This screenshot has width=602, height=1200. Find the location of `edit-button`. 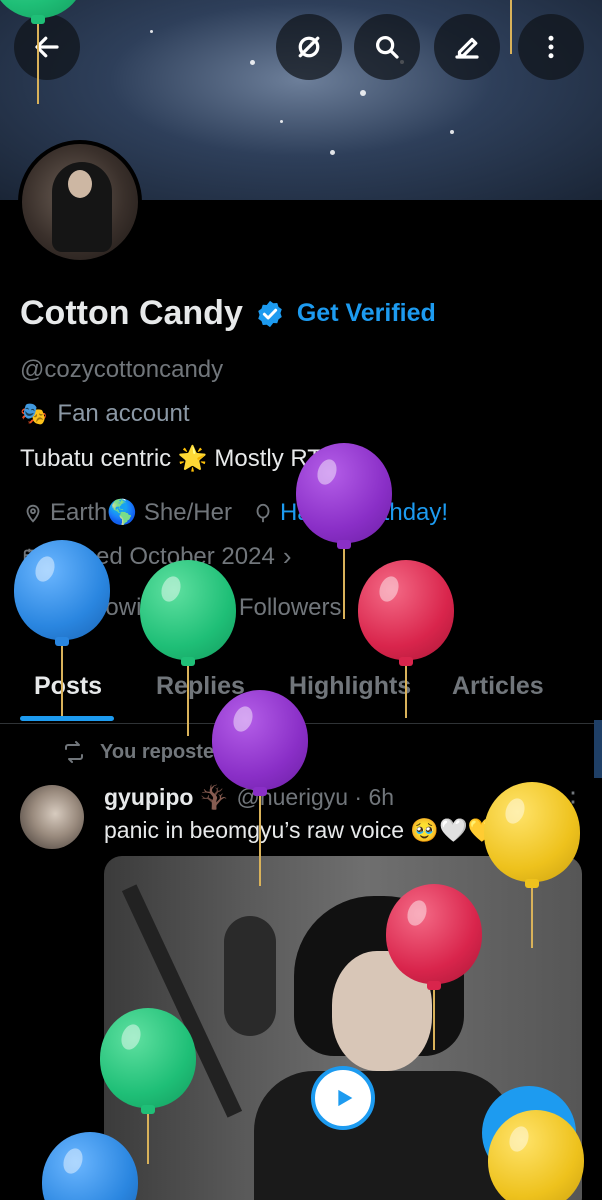

edit-button is located at coordinates (467, 47).